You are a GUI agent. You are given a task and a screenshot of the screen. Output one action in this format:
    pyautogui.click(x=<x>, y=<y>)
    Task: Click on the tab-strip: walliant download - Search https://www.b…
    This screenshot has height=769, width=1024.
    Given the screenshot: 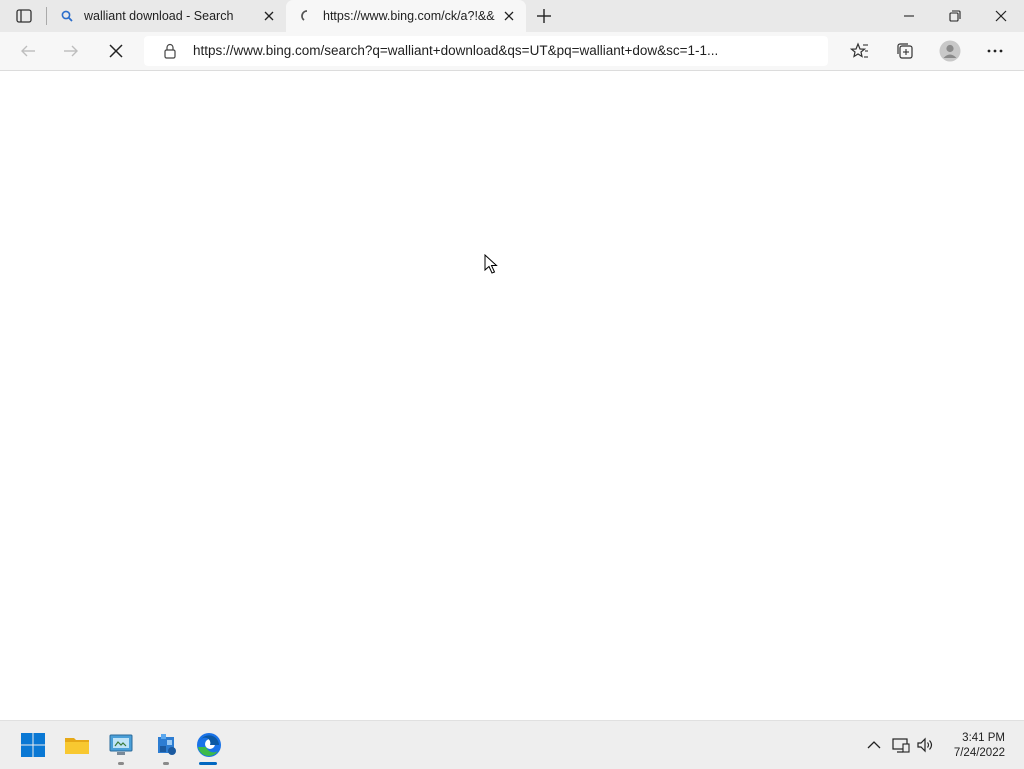 What is the action you would take?
    pyautogui.click(x=512, y=16)
    